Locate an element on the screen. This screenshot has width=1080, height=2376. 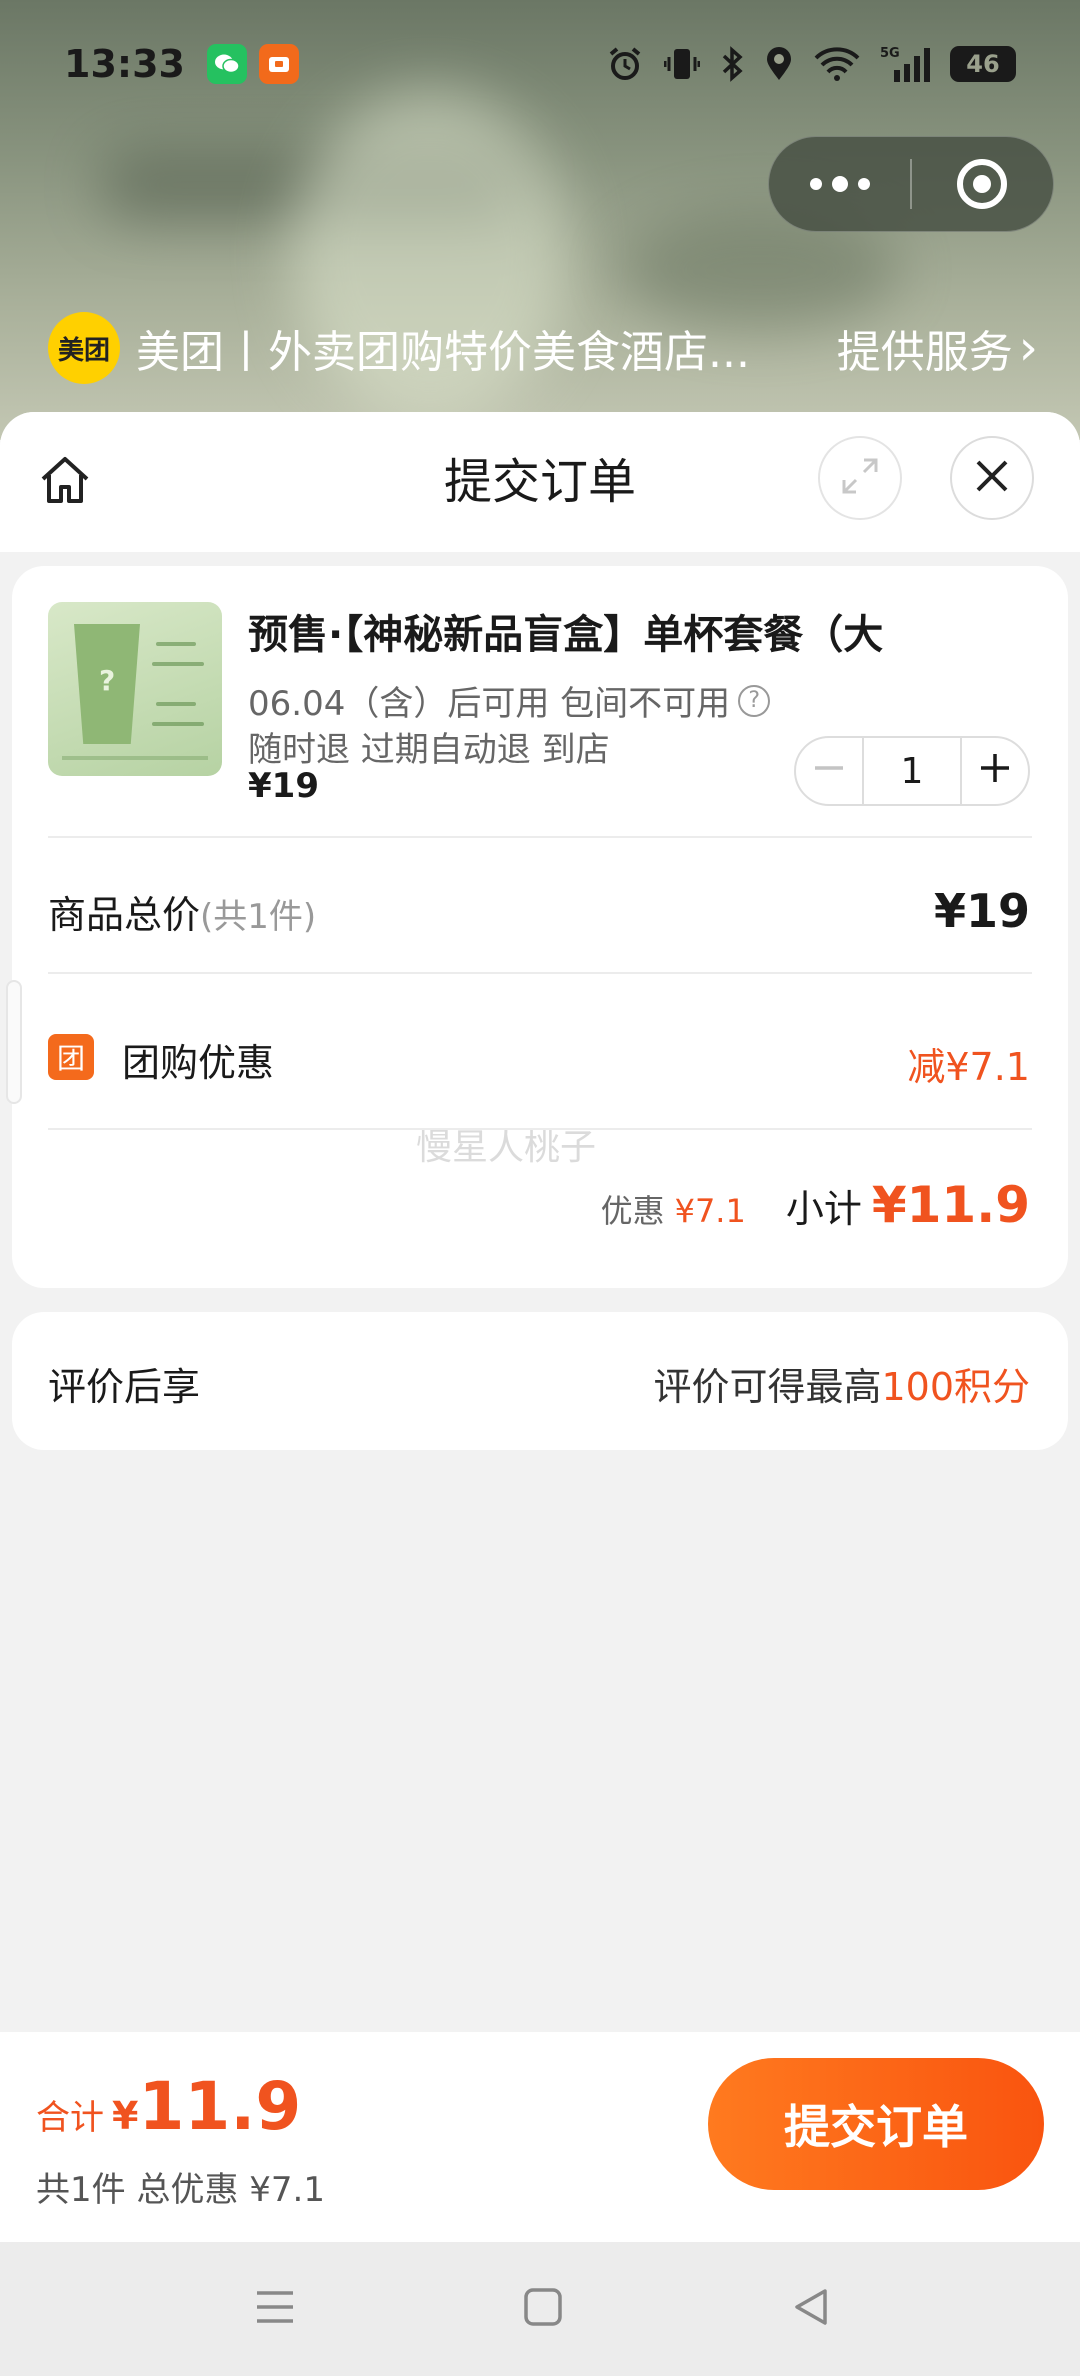
subtotal-value: ¥11.9 is located at coordinates (950, 1205).